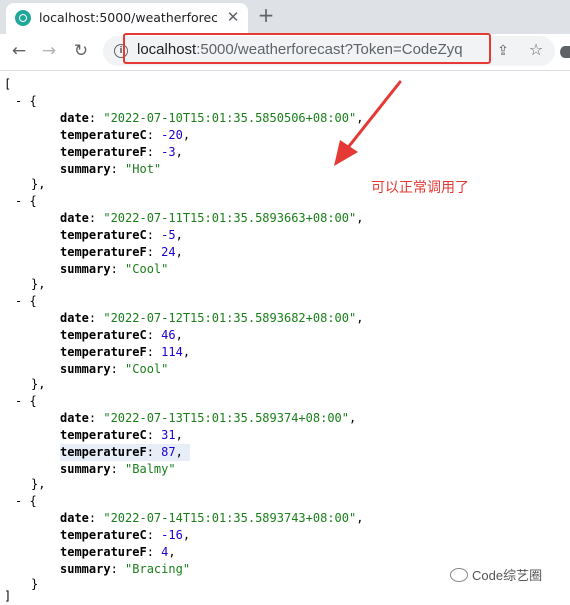 This screenshot has width=570, height=605. What do you see at coordinates (121, 435) in the screenshot?
I see `json-property-temperatureC: temperatureC: 31,` at bounding box center [121, 435].